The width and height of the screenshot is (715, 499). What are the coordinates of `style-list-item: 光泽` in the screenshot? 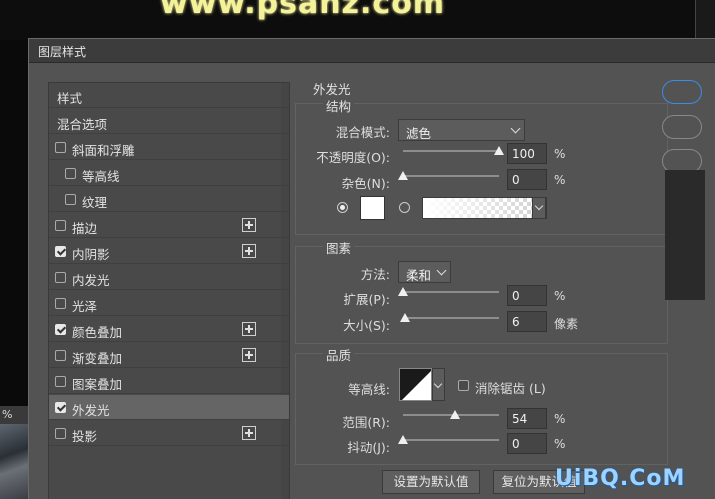 It's located at (169, 303).